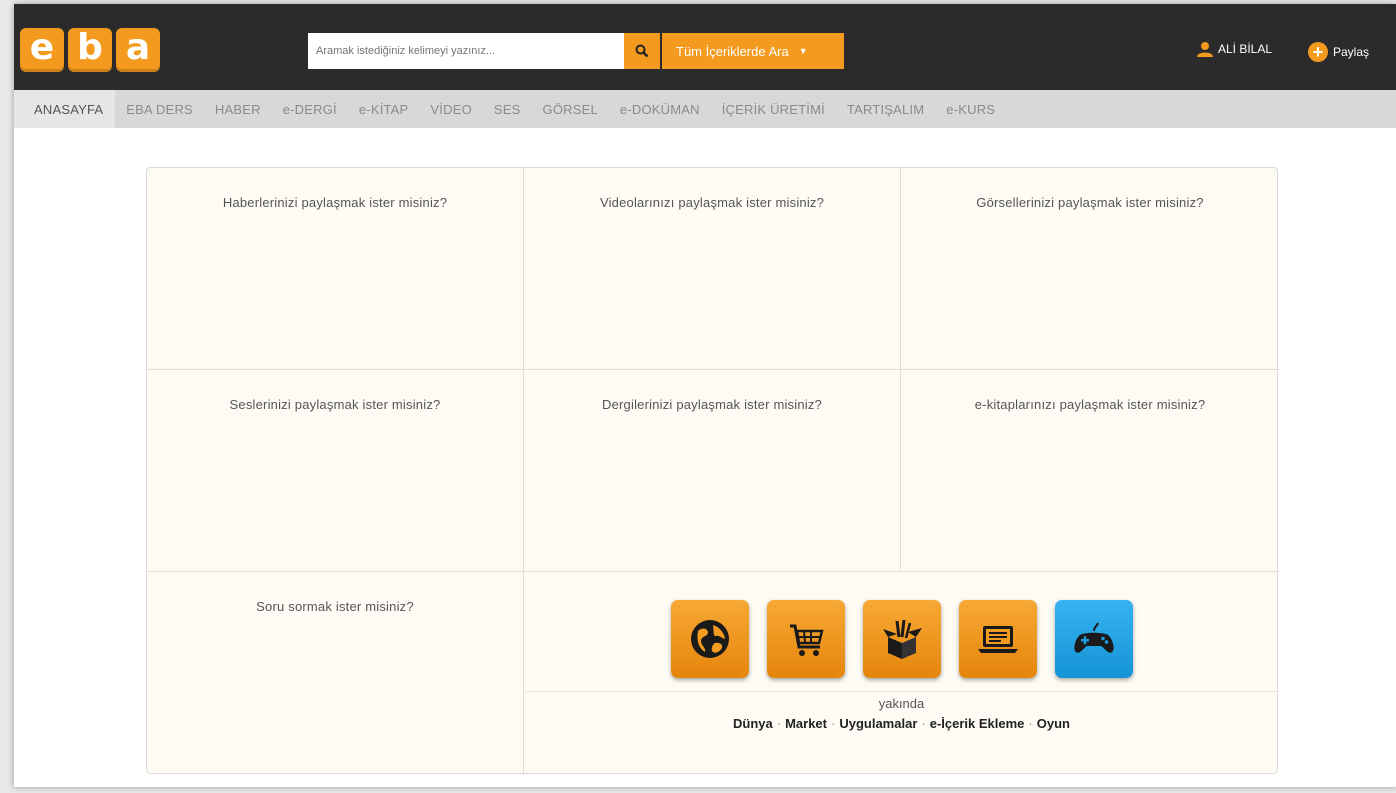 This screenshot has width=1396, height=793. I want to click on share-news-prompt: Haberlerinizi paylaşmak ister misiniz?, so click(335, 202).